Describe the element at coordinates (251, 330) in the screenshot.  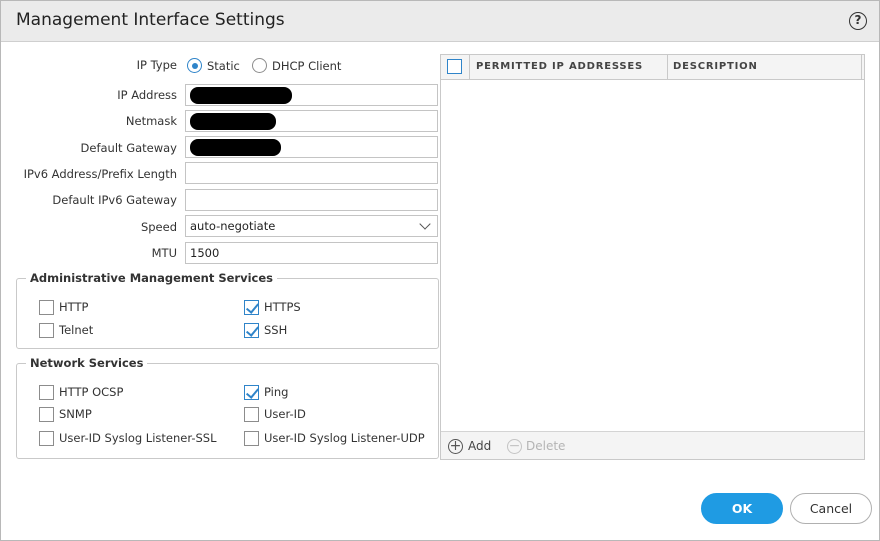
I see `ssh-checkbox` at that location.